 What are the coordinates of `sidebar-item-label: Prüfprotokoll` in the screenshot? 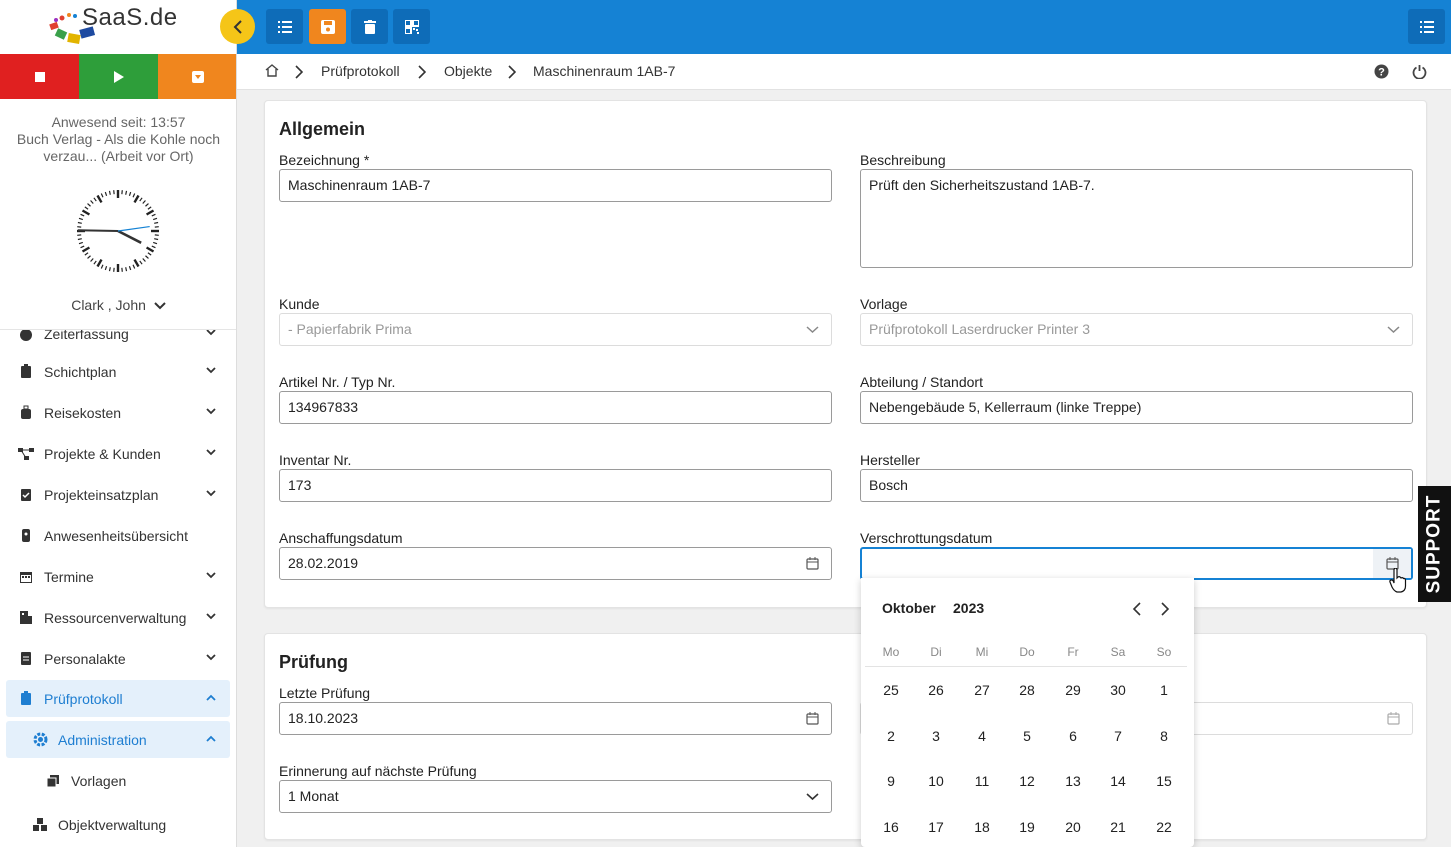 It's located at (83, 698).